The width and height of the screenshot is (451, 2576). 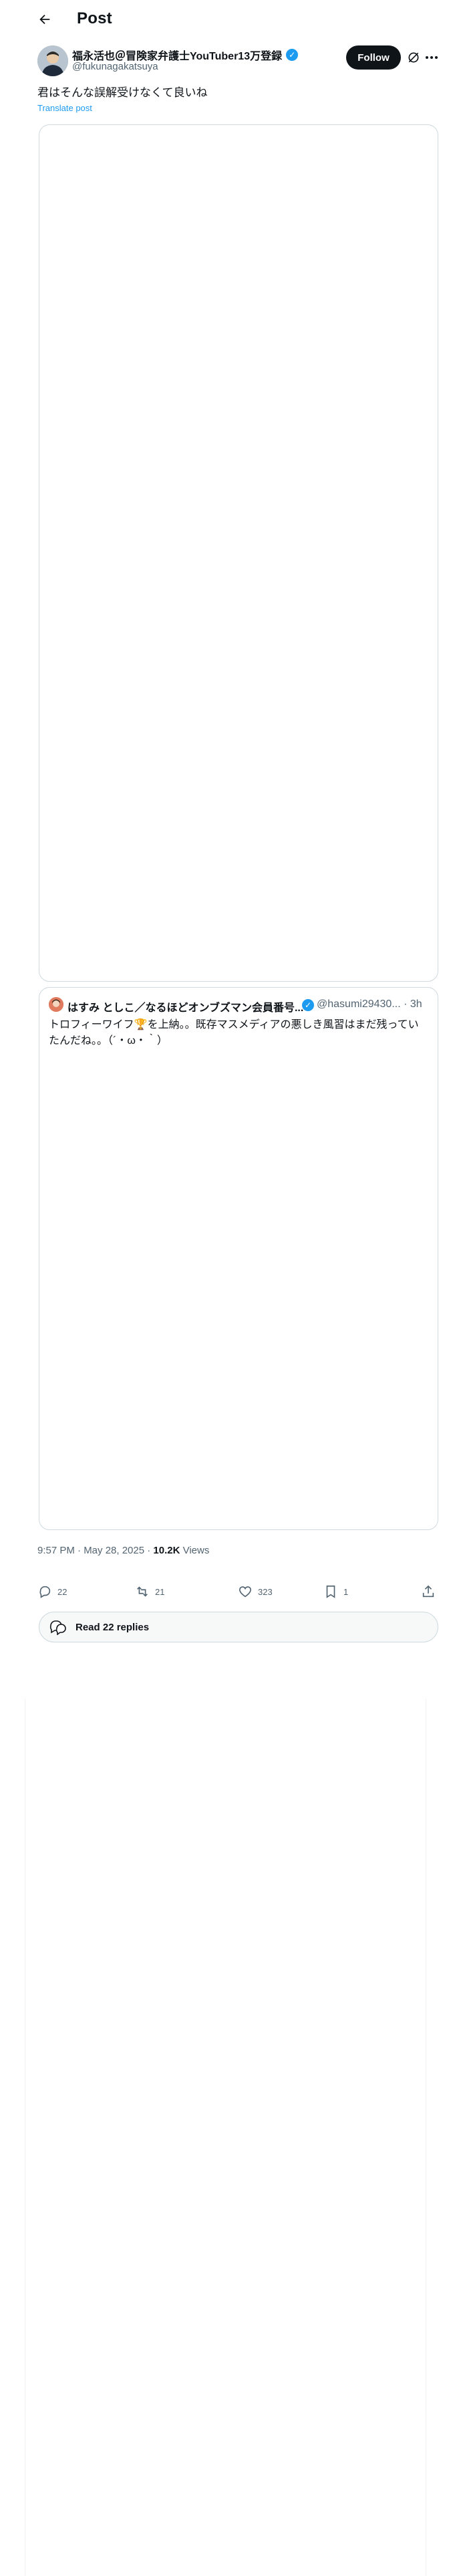 What do you see at coordinates (52, 1591) in the screenshot?
I see `reply-button: 22` at bounding box center [52, 1591].